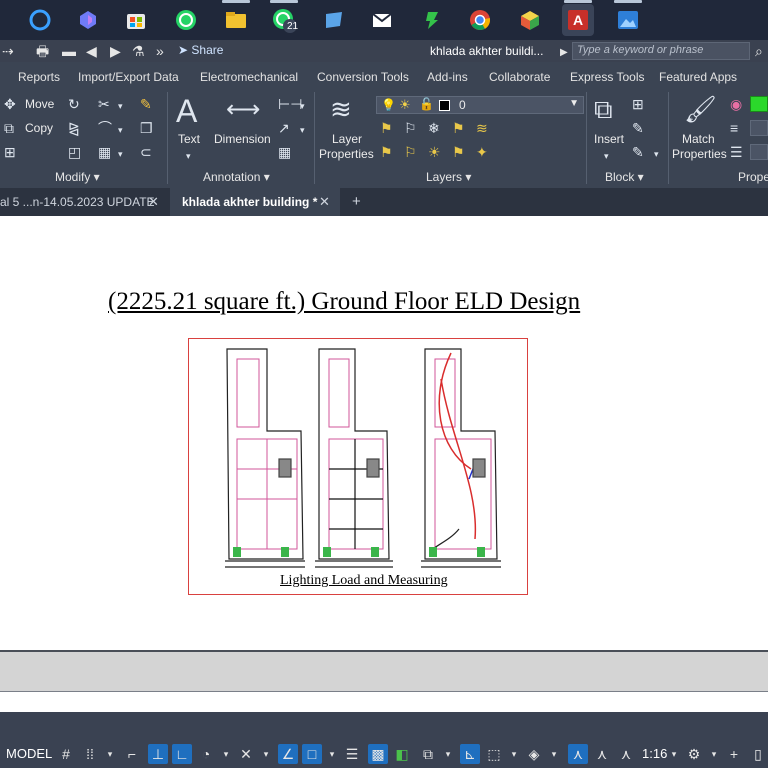  Describe the element at coordinates (91, 51) in the screenshot. I see `back-icon: ◀` at that location.